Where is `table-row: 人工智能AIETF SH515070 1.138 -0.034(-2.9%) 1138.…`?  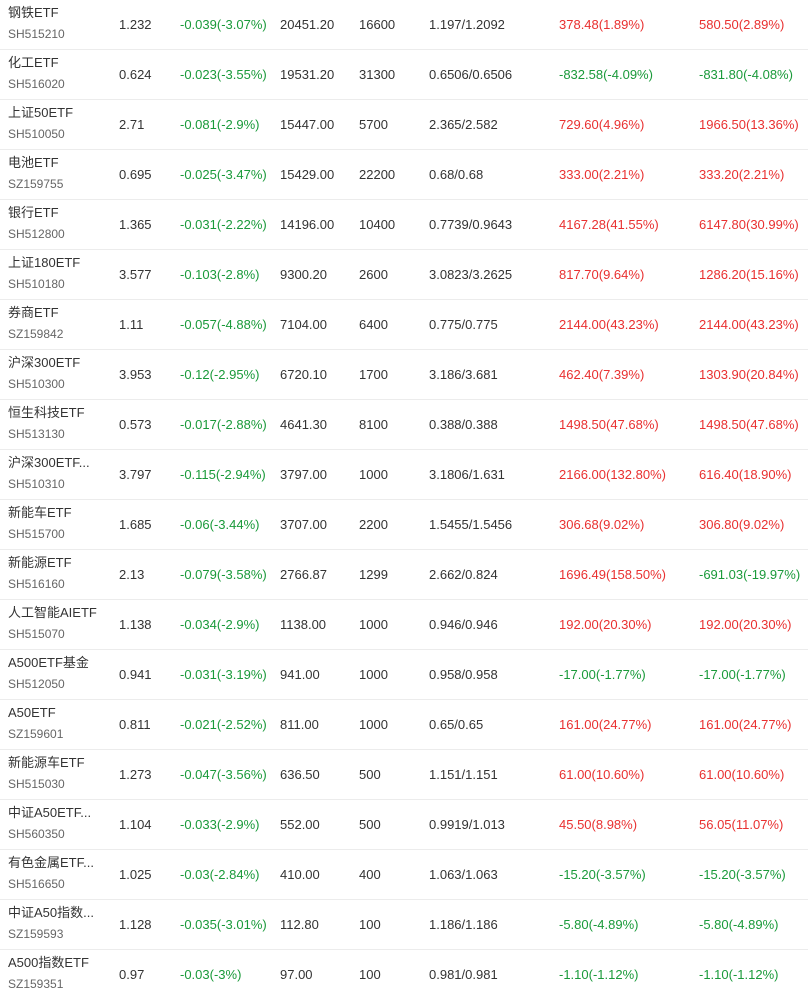
table-row: 人工智能AIETF SH515070 1.138 -0.034(-2.9%) 1138.… is located at coordinates (404, 625).